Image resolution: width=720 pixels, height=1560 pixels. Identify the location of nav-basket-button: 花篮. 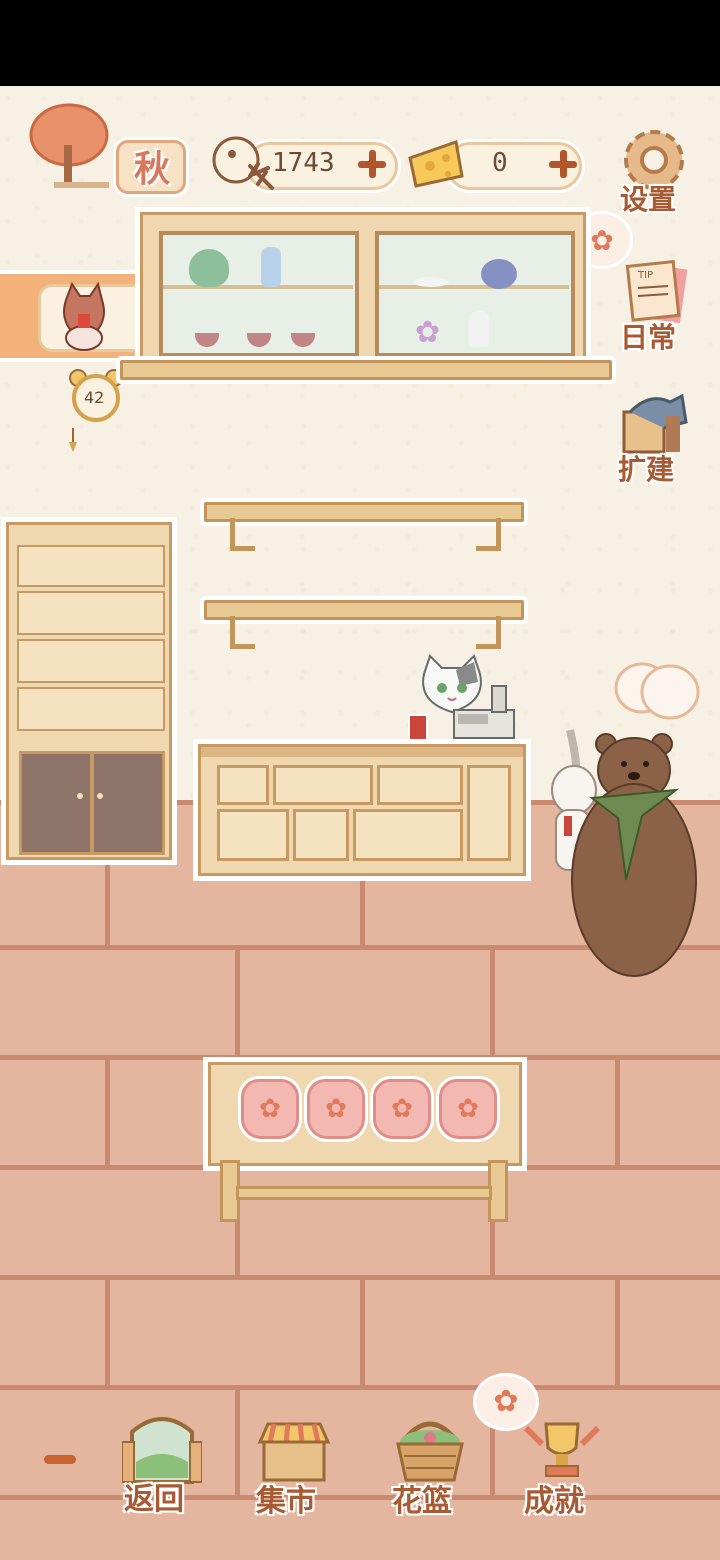
(431, 1468).